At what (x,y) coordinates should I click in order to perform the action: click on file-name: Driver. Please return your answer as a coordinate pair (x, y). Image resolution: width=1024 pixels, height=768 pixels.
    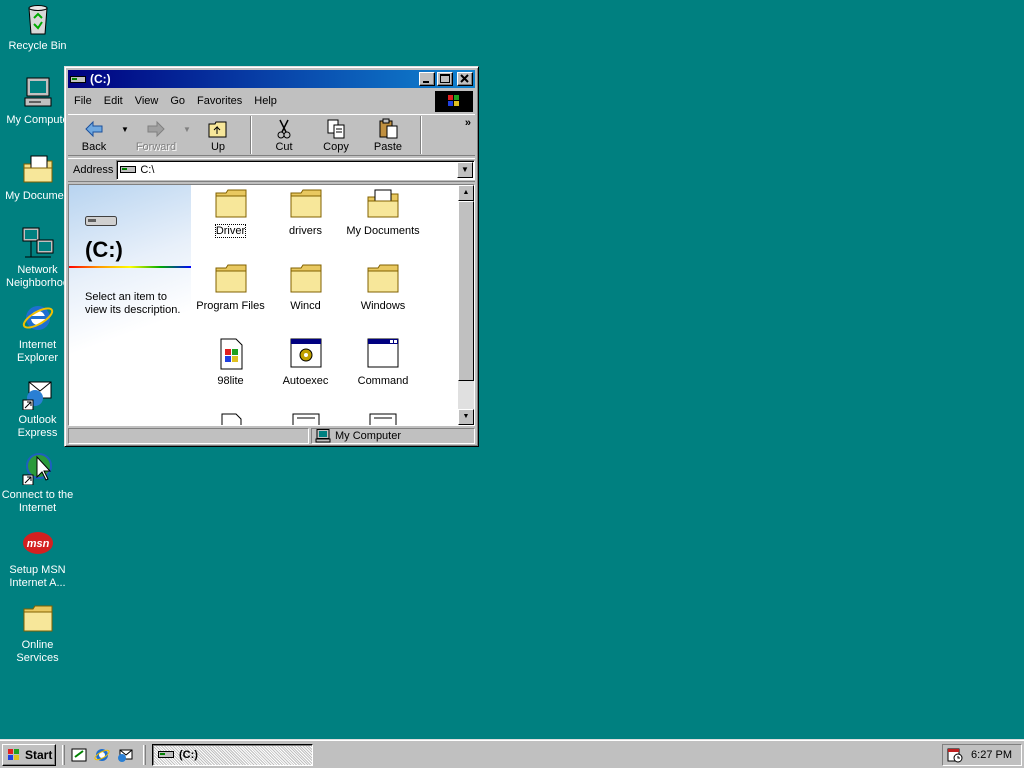
    Looking at the image, I should click on (230, 231).